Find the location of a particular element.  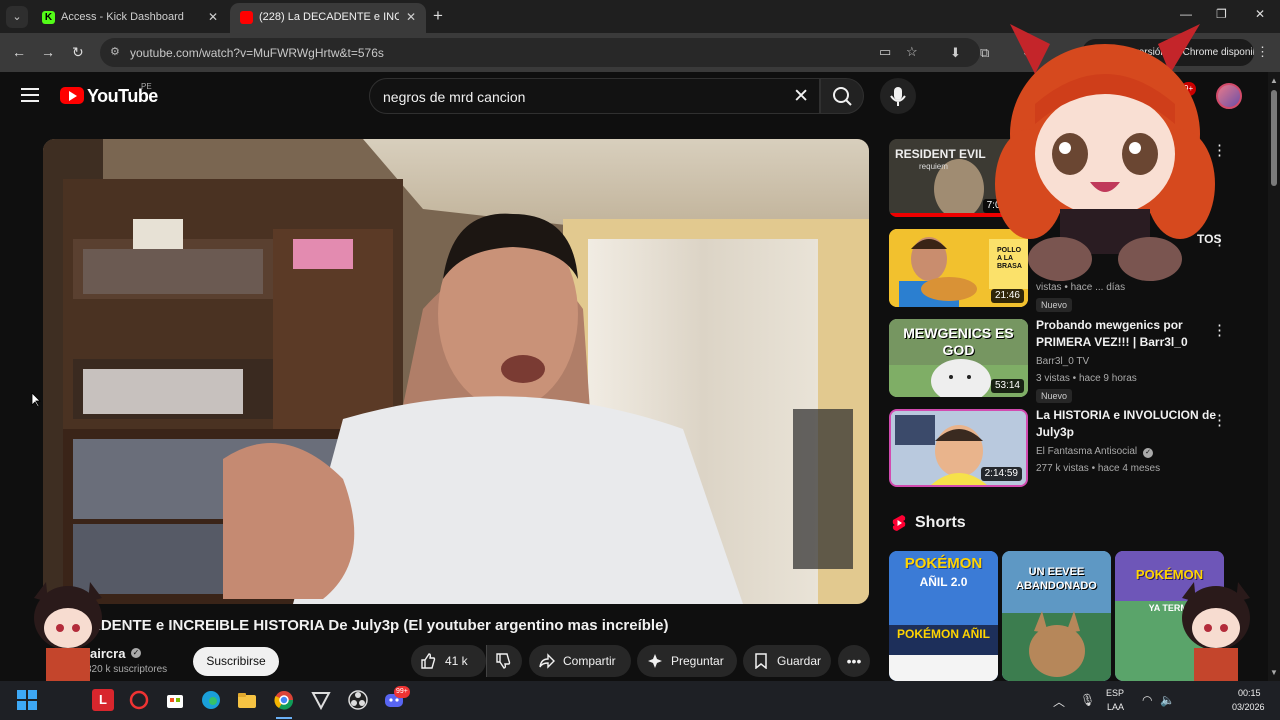

clock-date: 03/2026 is located at coordinates (1248, 707).